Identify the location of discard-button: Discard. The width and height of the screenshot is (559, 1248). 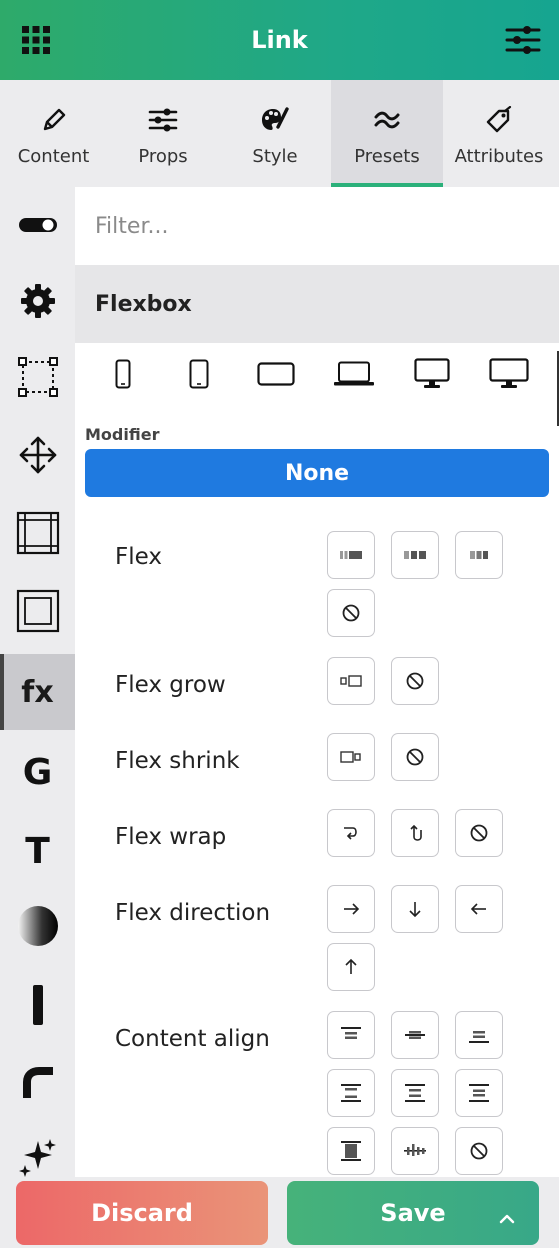
(142, 1213).